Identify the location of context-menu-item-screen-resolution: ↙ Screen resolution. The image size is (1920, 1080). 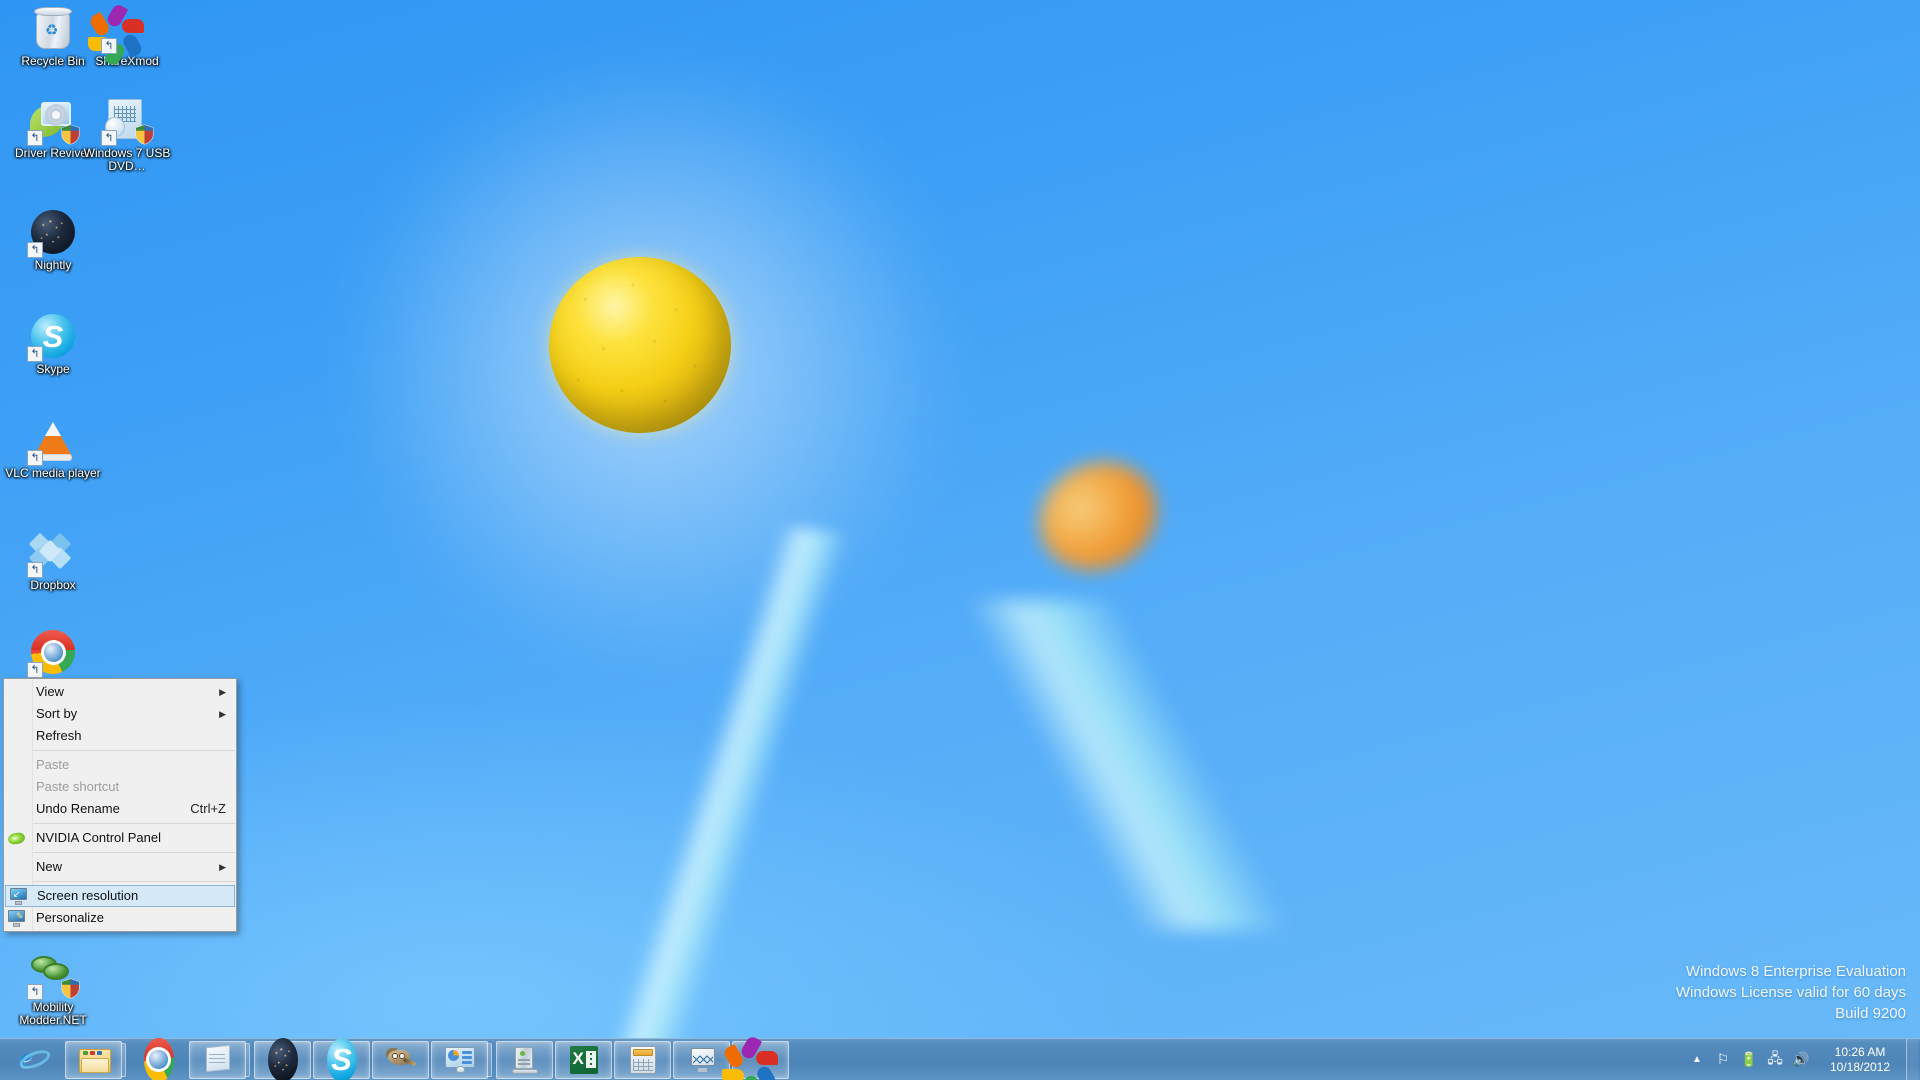
(120, 896).